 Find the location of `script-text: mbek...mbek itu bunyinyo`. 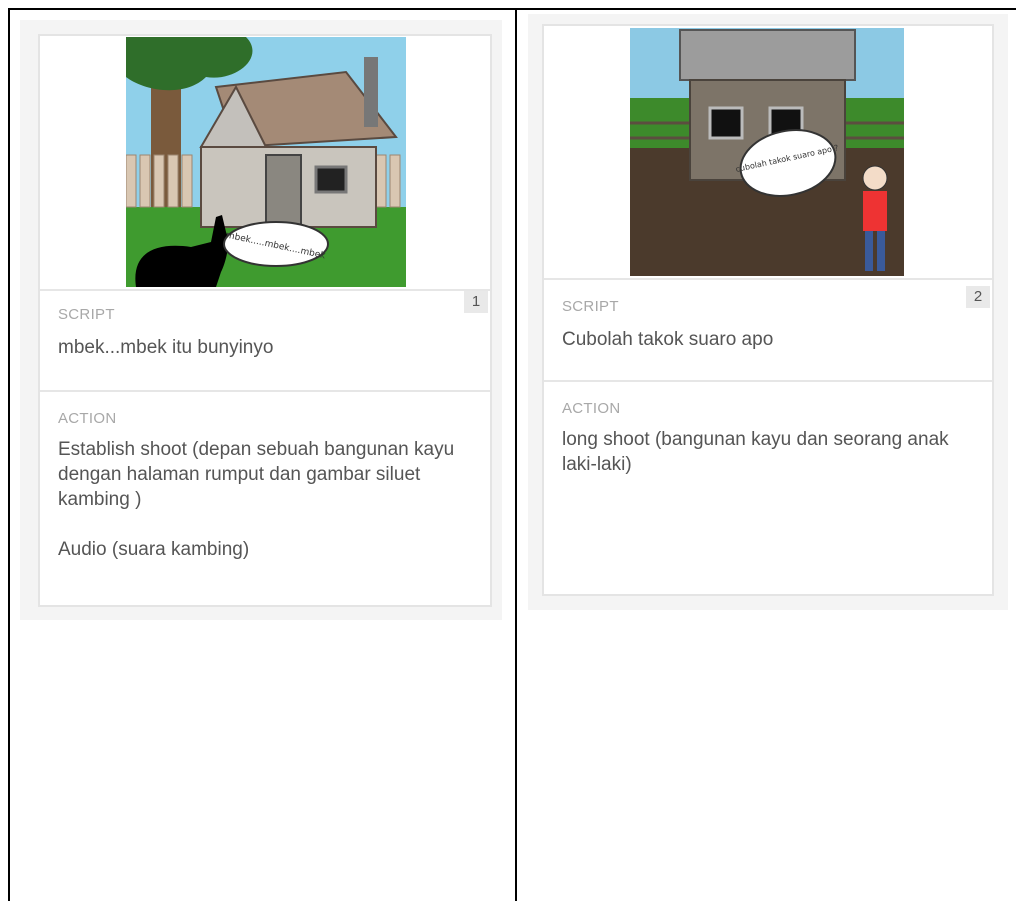

script-text: mbek...mbek itu bunyinyo is located at coordinates (265, 347).